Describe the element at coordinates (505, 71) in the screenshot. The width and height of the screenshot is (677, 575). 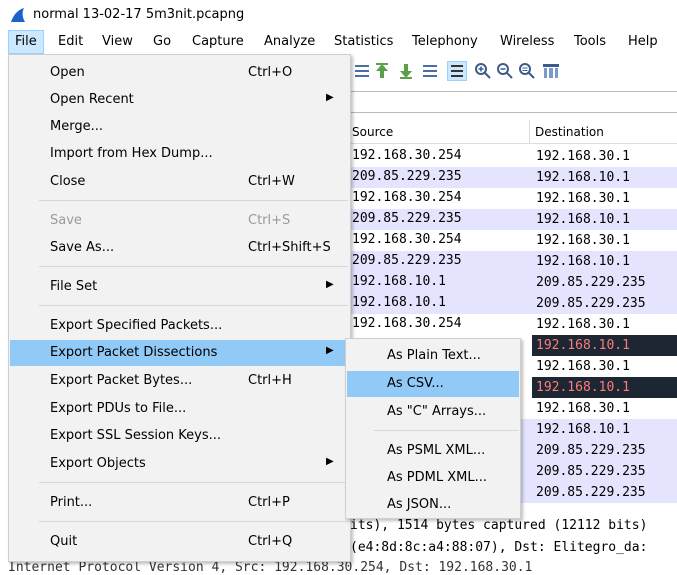
I see `zoom-out-icon` at that location.